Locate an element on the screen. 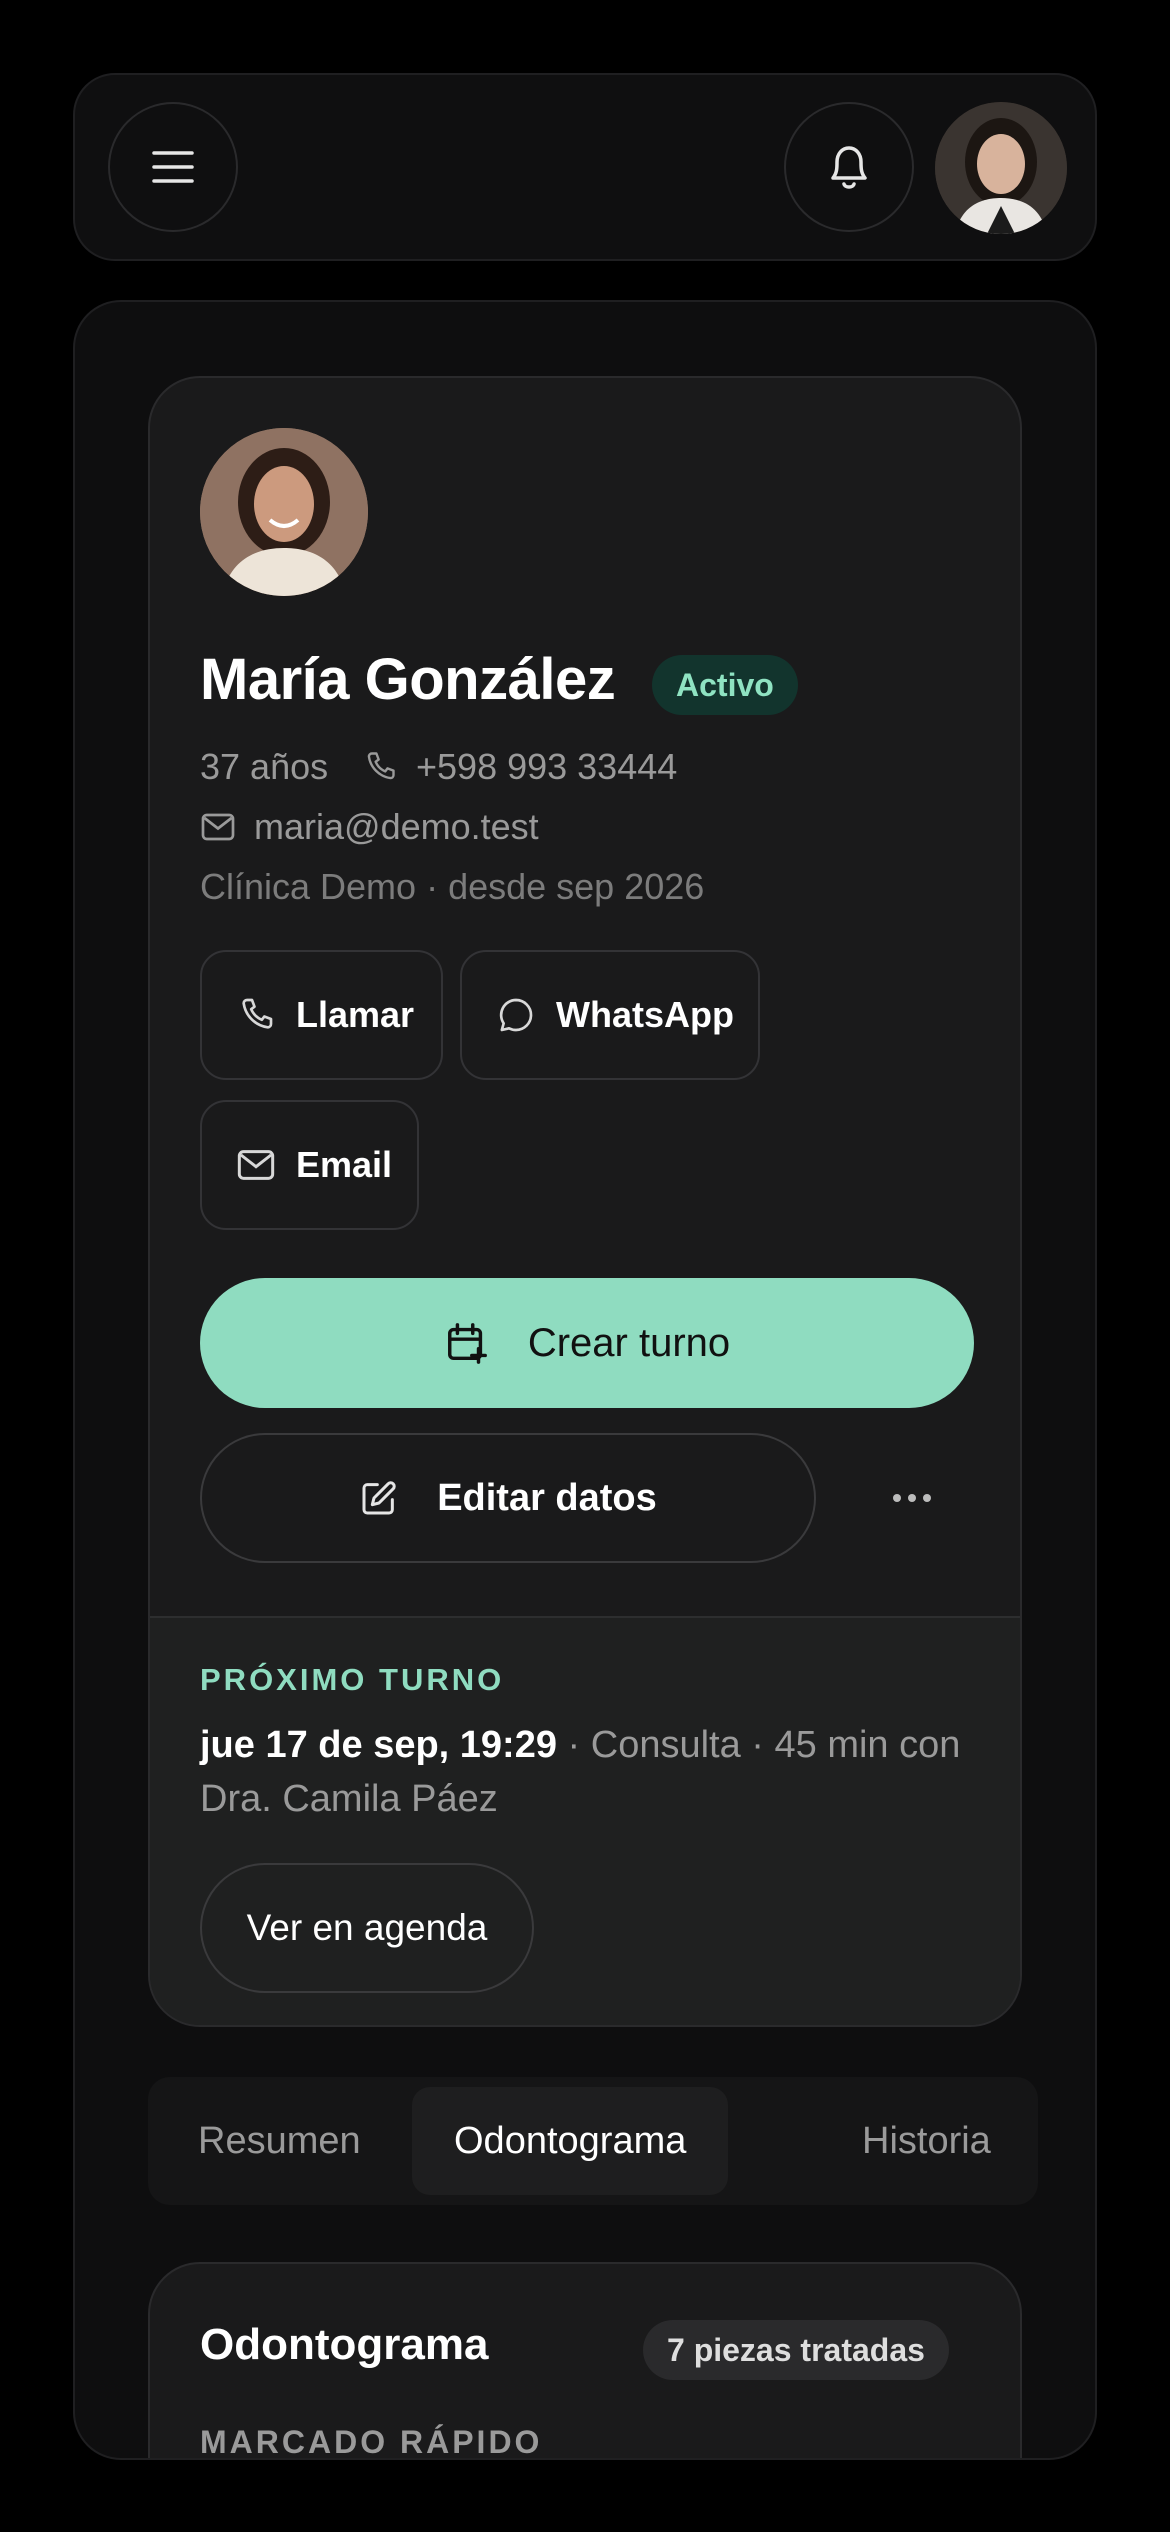  patient-email: maria@demo.test is located at coordinates (369, 827).